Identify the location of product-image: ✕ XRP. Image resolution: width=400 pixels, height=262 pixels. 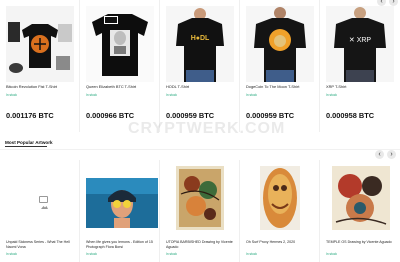
(360, 44).